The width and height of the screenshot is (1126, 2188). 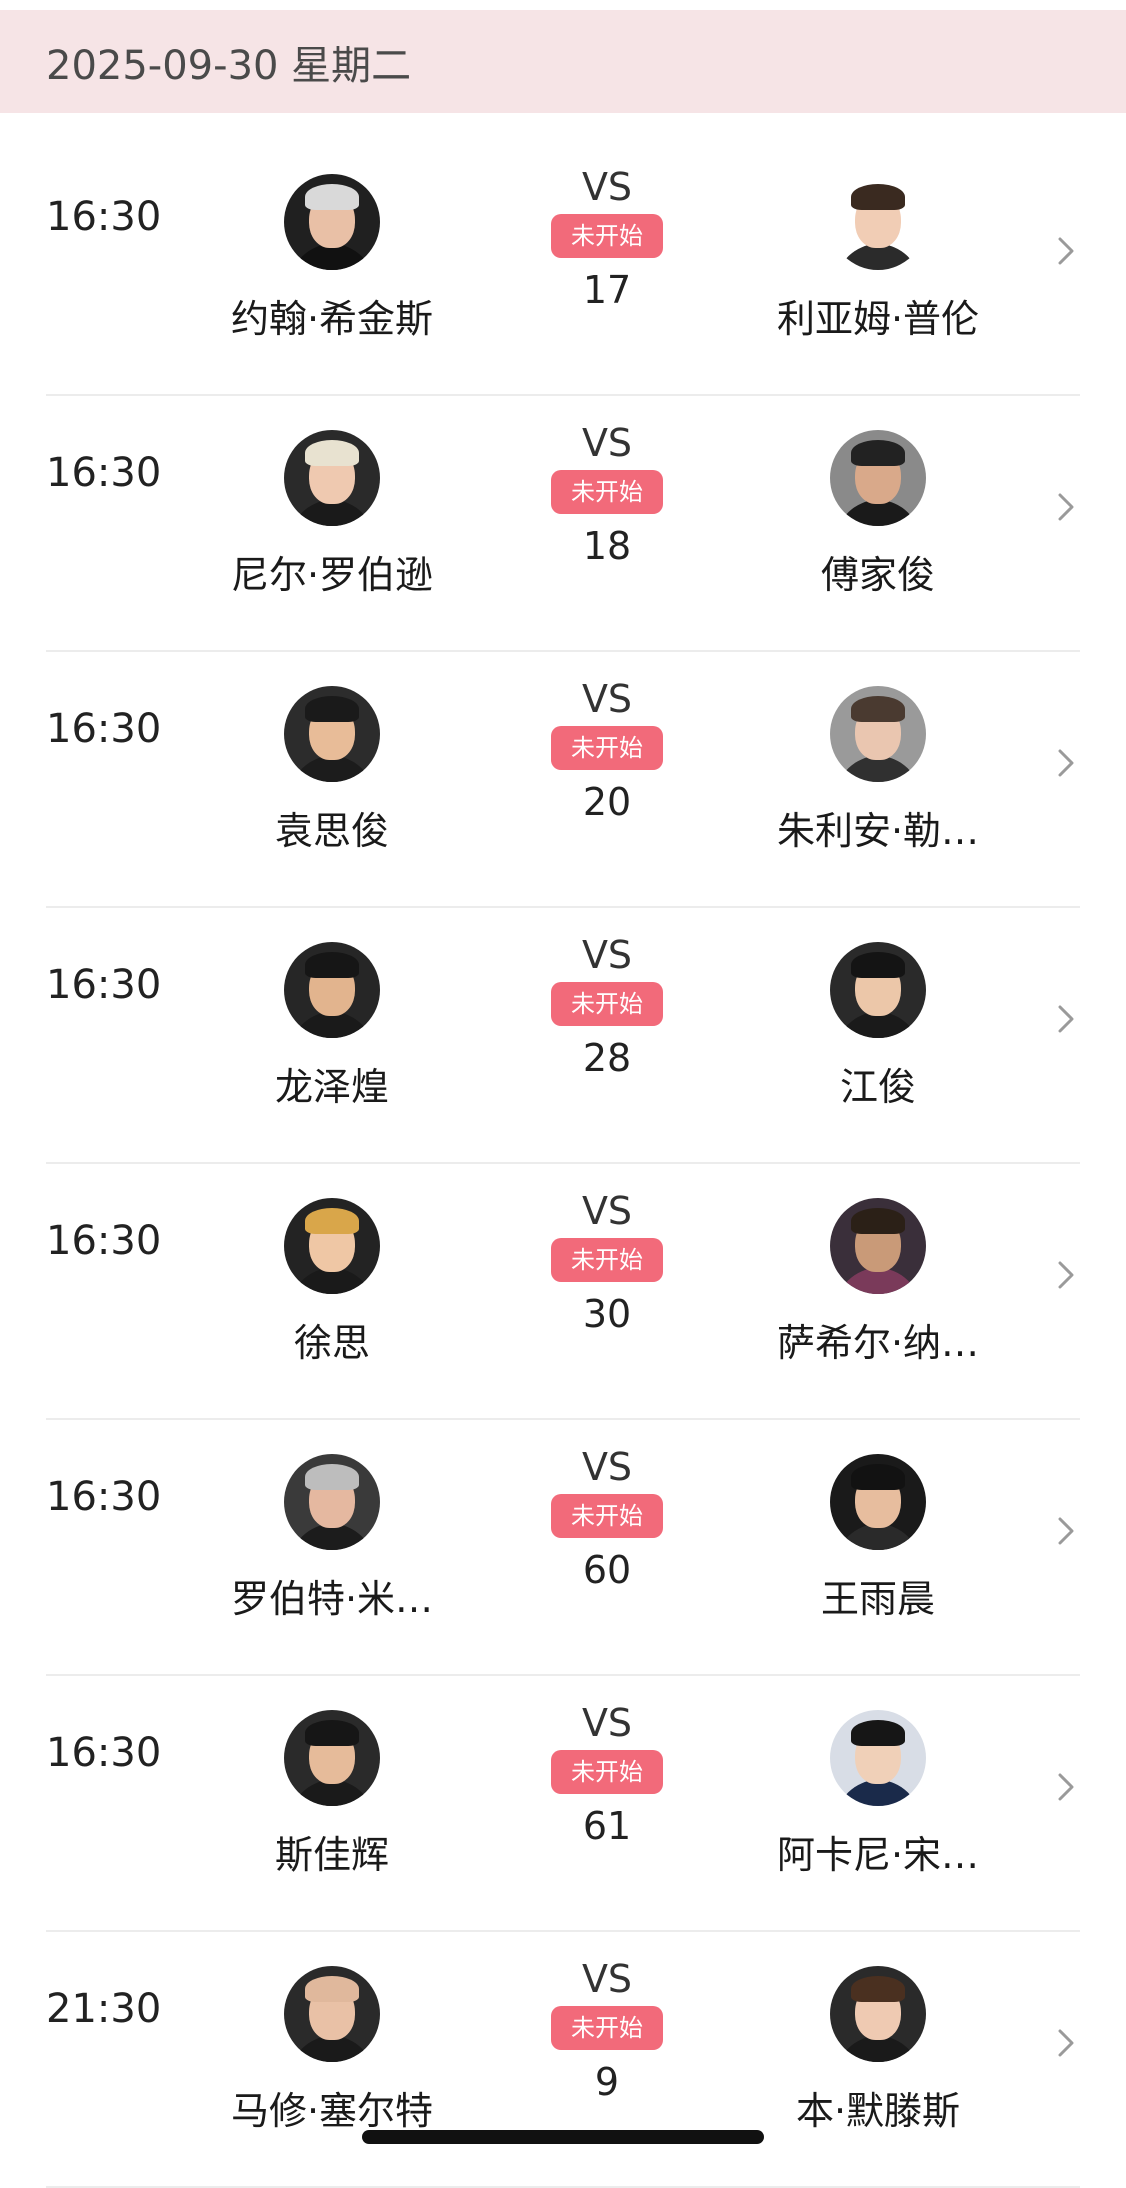 What do you see at coordinates (563, 1548) in the screenshot?
I see `match-row: 16:30 罗伯特·米… VS 未开始 60 王雨晨` at bounding box center [563, 1548].